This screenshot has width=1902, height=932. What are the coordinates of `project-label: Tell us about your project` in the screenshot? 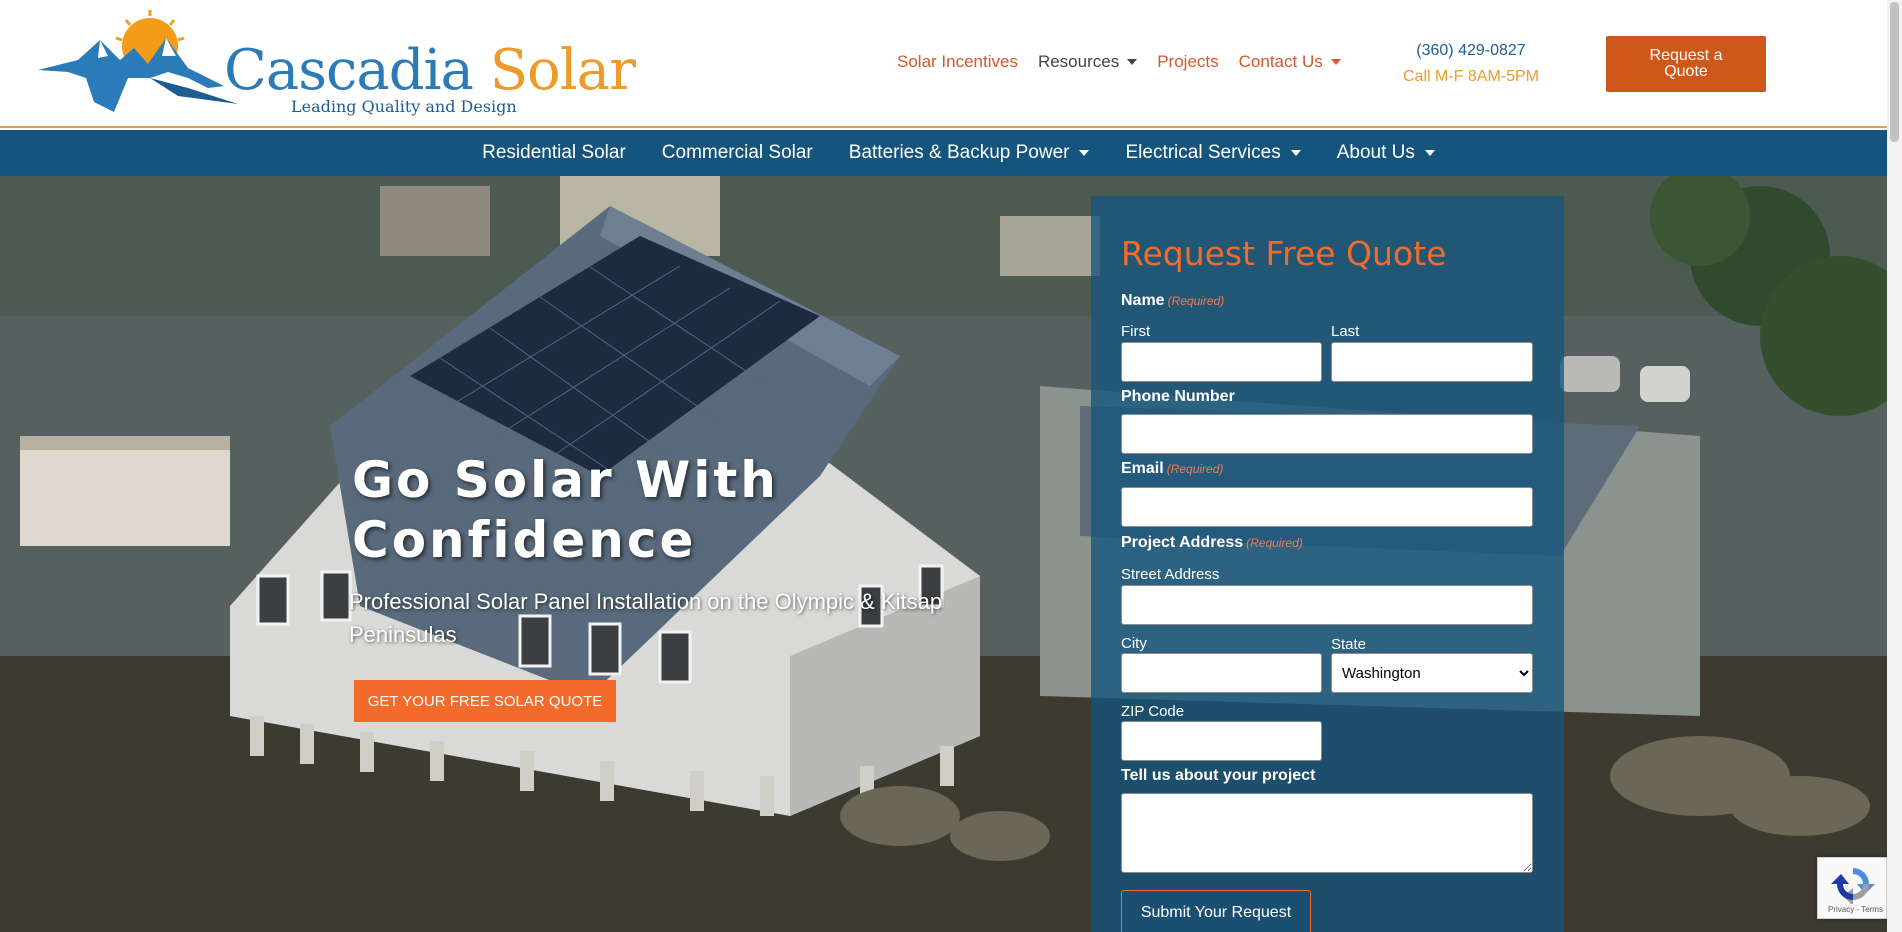 It's located at (1218, 775).